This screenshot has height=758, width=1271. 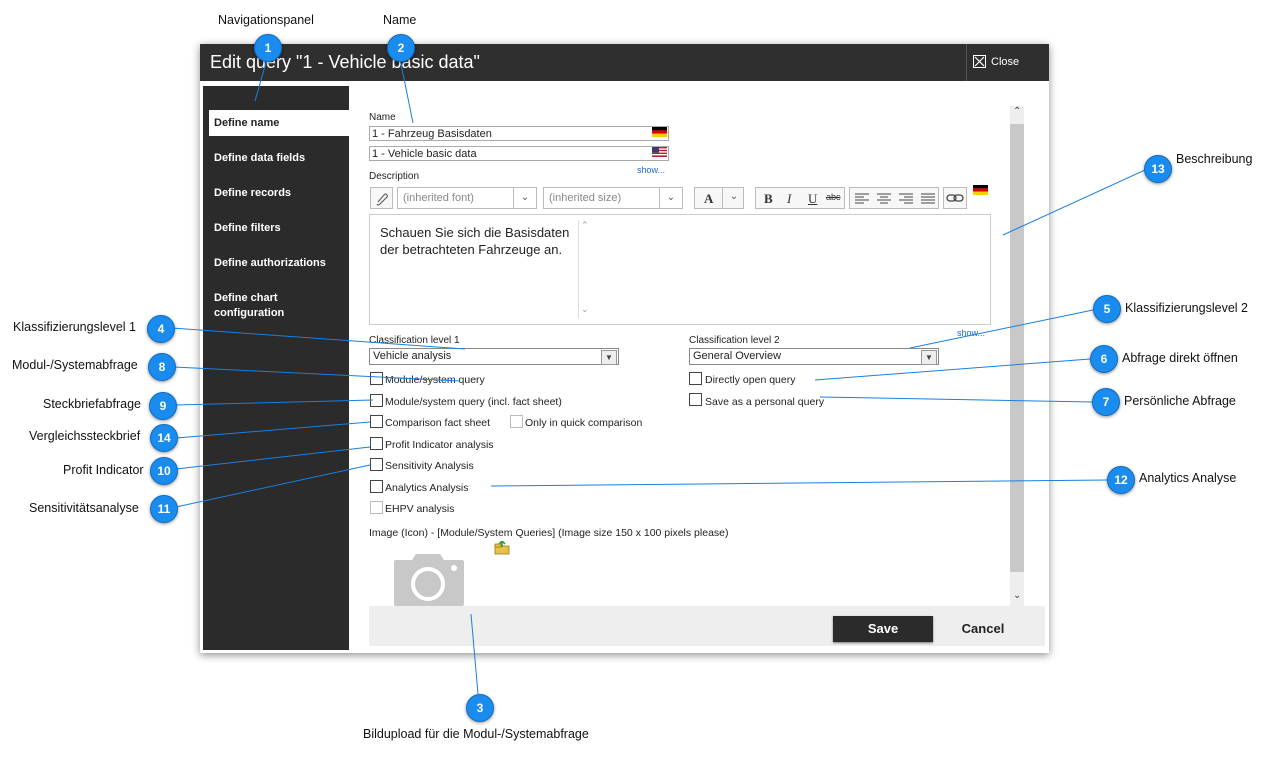 What do you see at coordinates (1121, 480) in the screenshot?
I see `badge-12: 12` at bounding box center [1121, 480].